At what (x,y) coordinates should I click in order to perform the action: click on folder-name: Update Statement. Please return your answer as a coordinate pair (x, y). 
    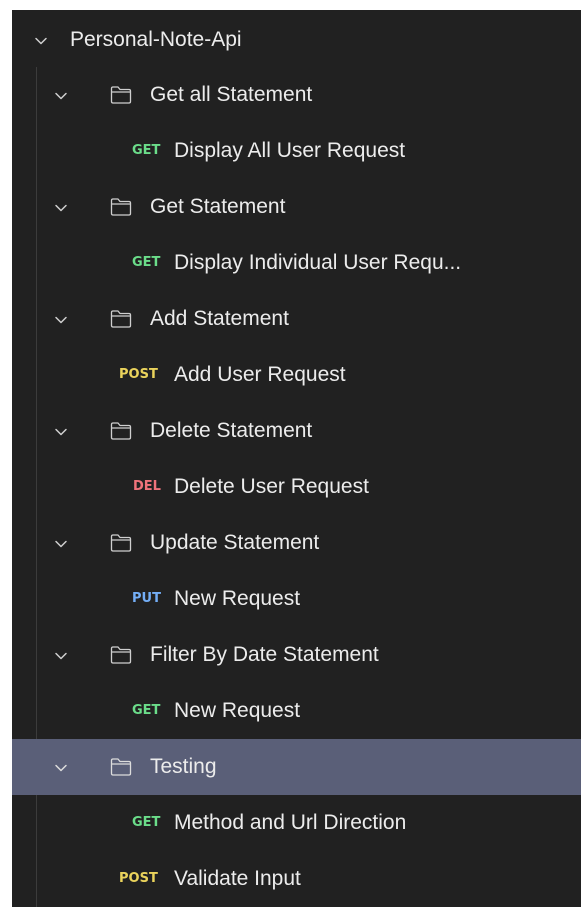
    Looking at the image, I should click on (235, 542).